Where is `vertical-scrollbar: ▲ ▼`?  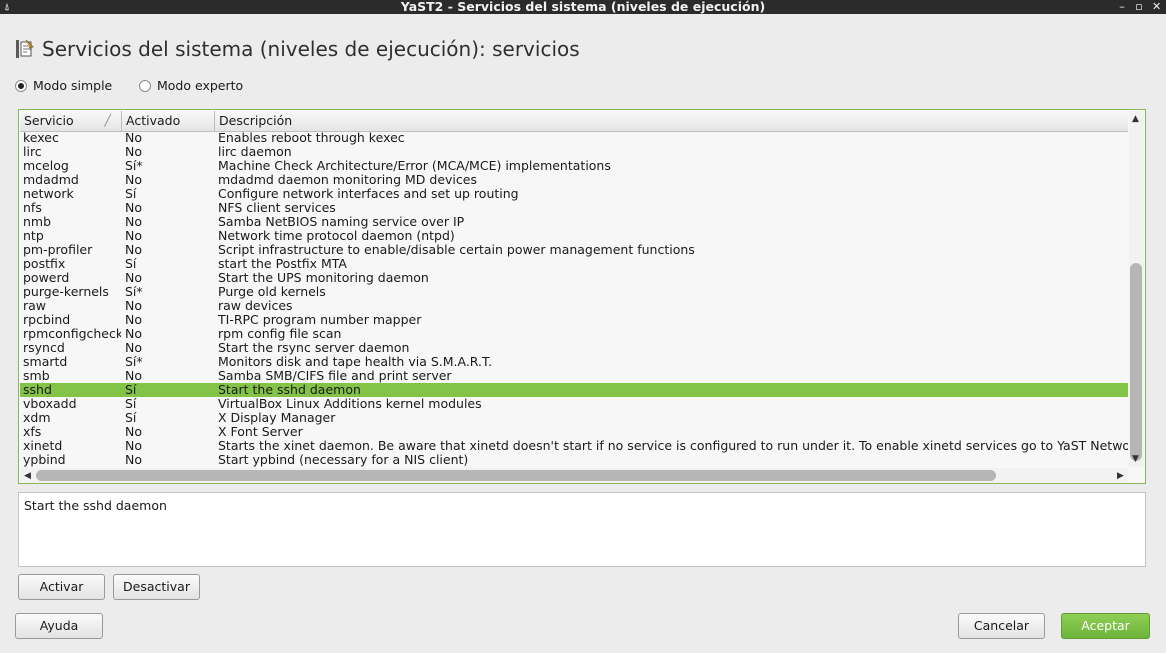 vertical-scrollbar: ▲ ▼ is located at coordinates (1136, 289).